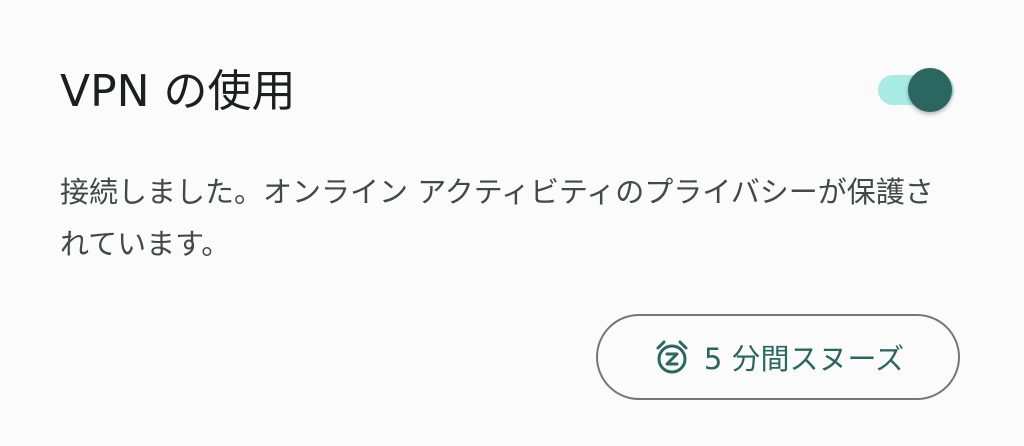 The height and width of the screenshot is (446, 1024). Describe the element at coordinates (672, 357) in the screenshot. I see `snooze-alarm-icon` at that location.